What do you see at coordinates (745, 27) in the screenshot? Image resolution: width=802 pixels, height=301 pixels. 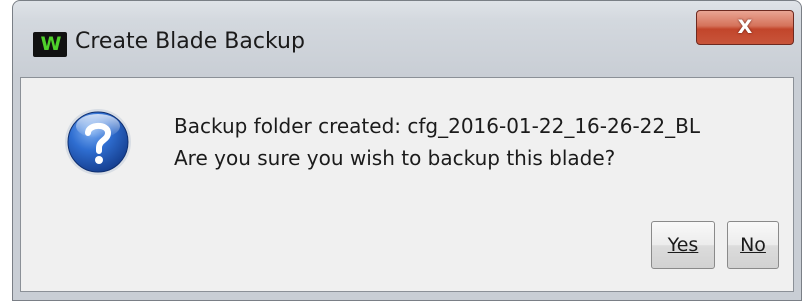 I see `close-button: X` at bounding box center [745, 27].